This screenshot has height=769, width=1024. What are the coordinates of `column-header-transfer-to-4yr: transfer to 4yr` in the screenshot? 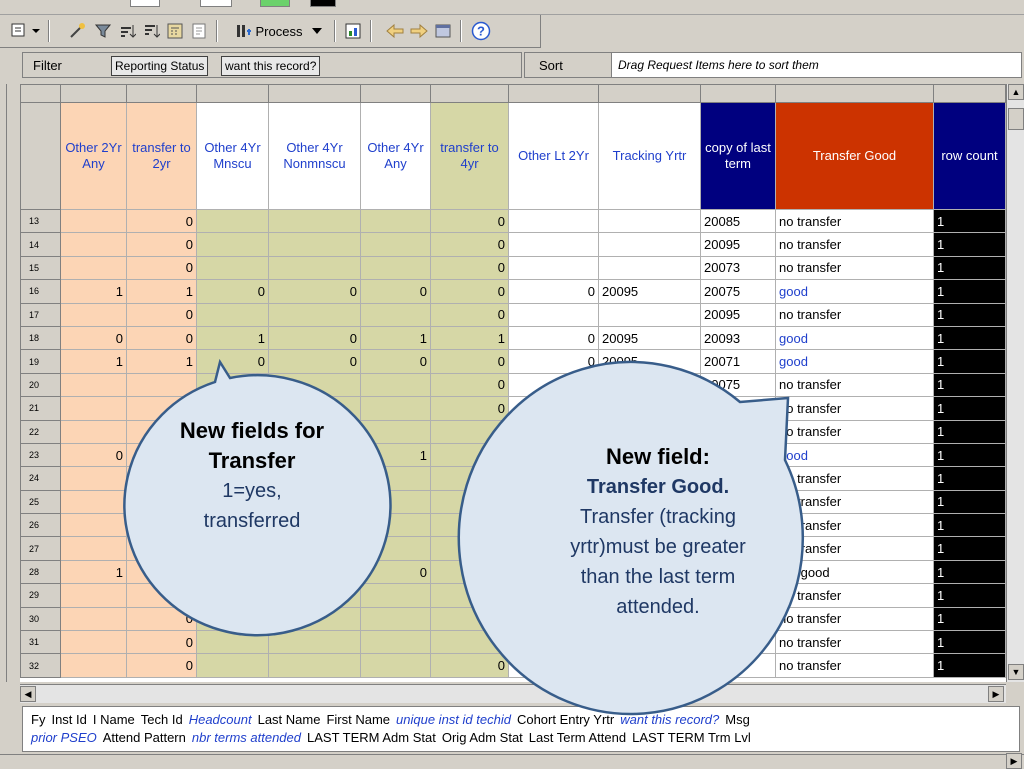 It's located at (469, 156).